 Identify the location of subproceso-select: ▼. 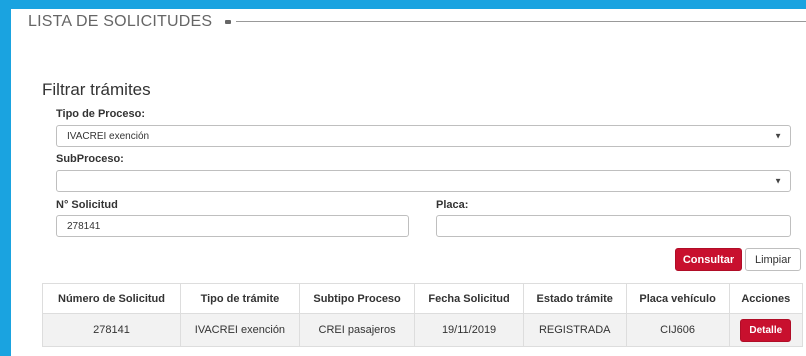
(423, 181).